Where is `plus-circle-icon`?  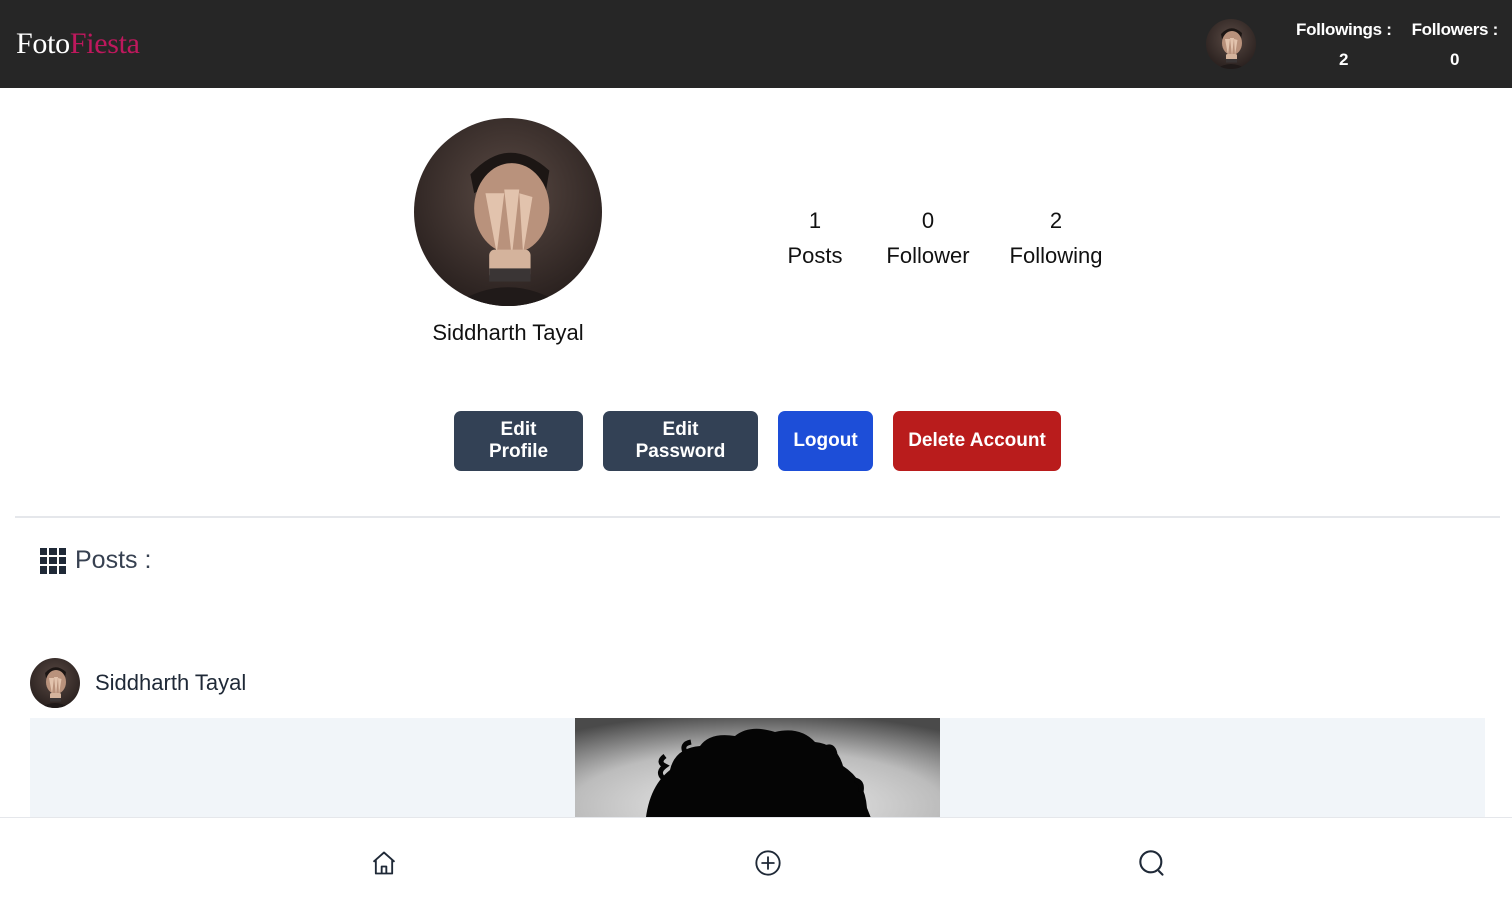 plus-circle-icon is located at coordinates (768, 863).